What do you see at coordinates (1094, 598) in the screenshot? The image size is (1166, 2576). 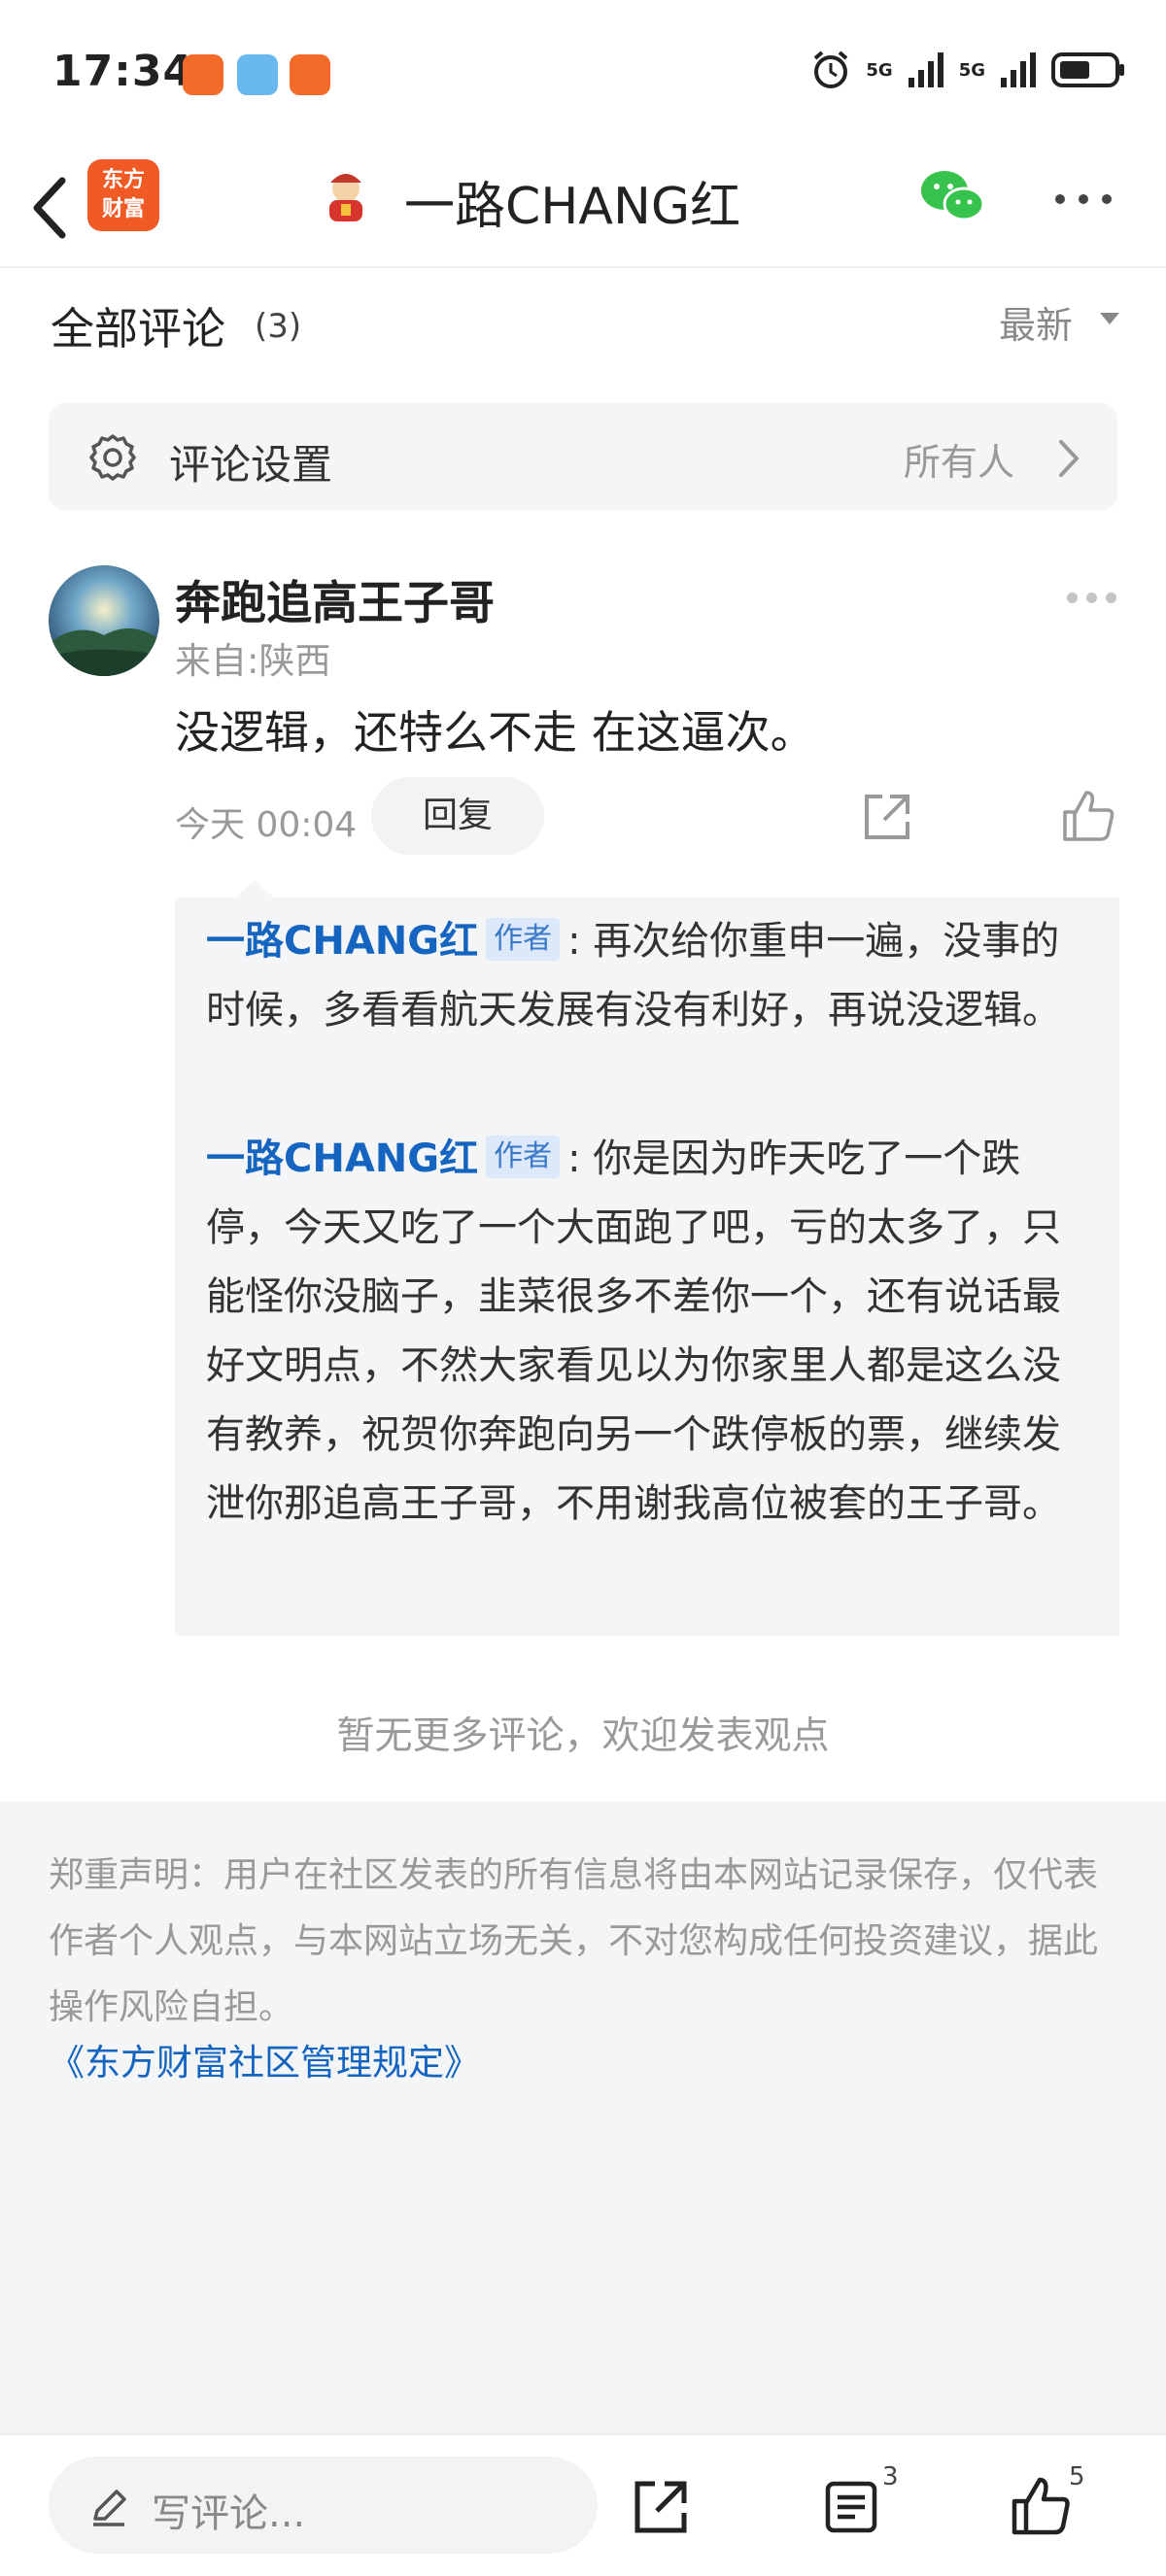 I see `comment-more-button` at bounding box center [1094, 598].